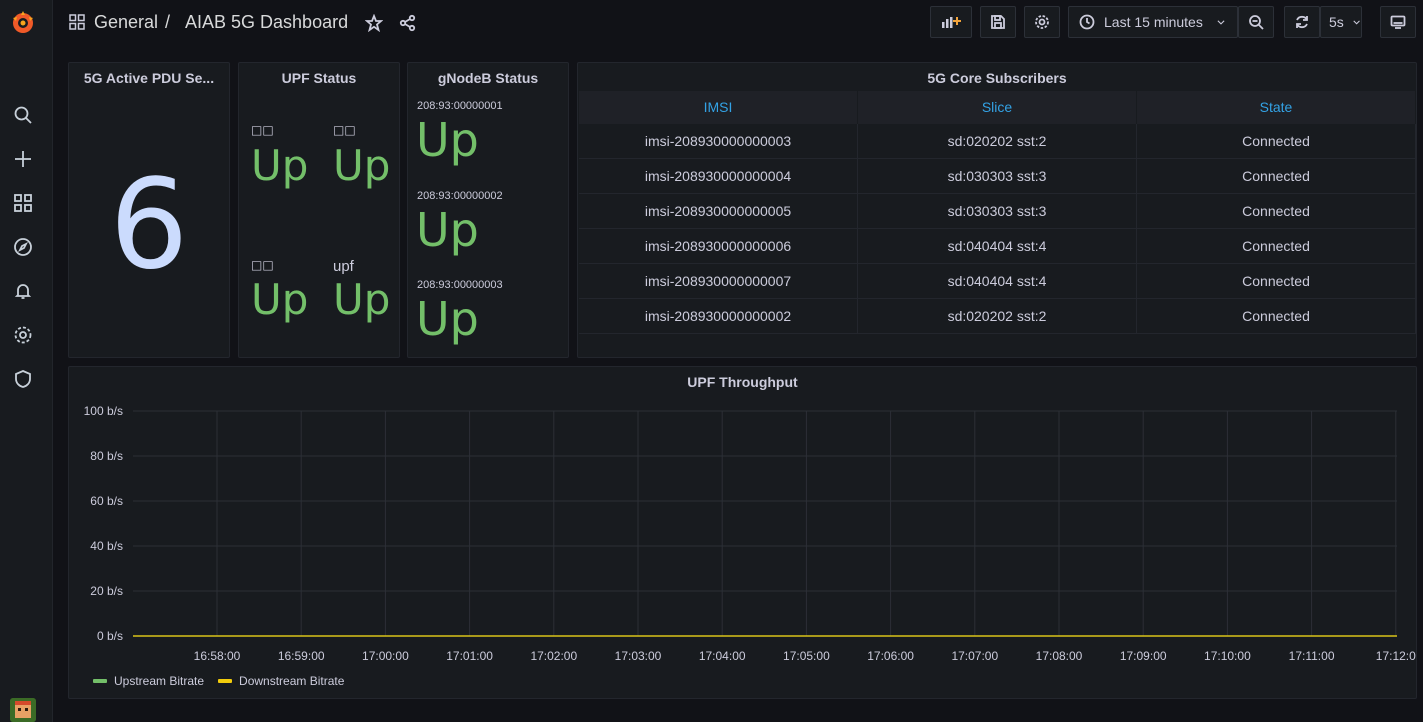 The width and height of the screenshot is (1423, 722). What do you see at coordinates (77, 22) in the screenshot?
I see `dashboard-grid-icon` at bounding box center [77, 22].